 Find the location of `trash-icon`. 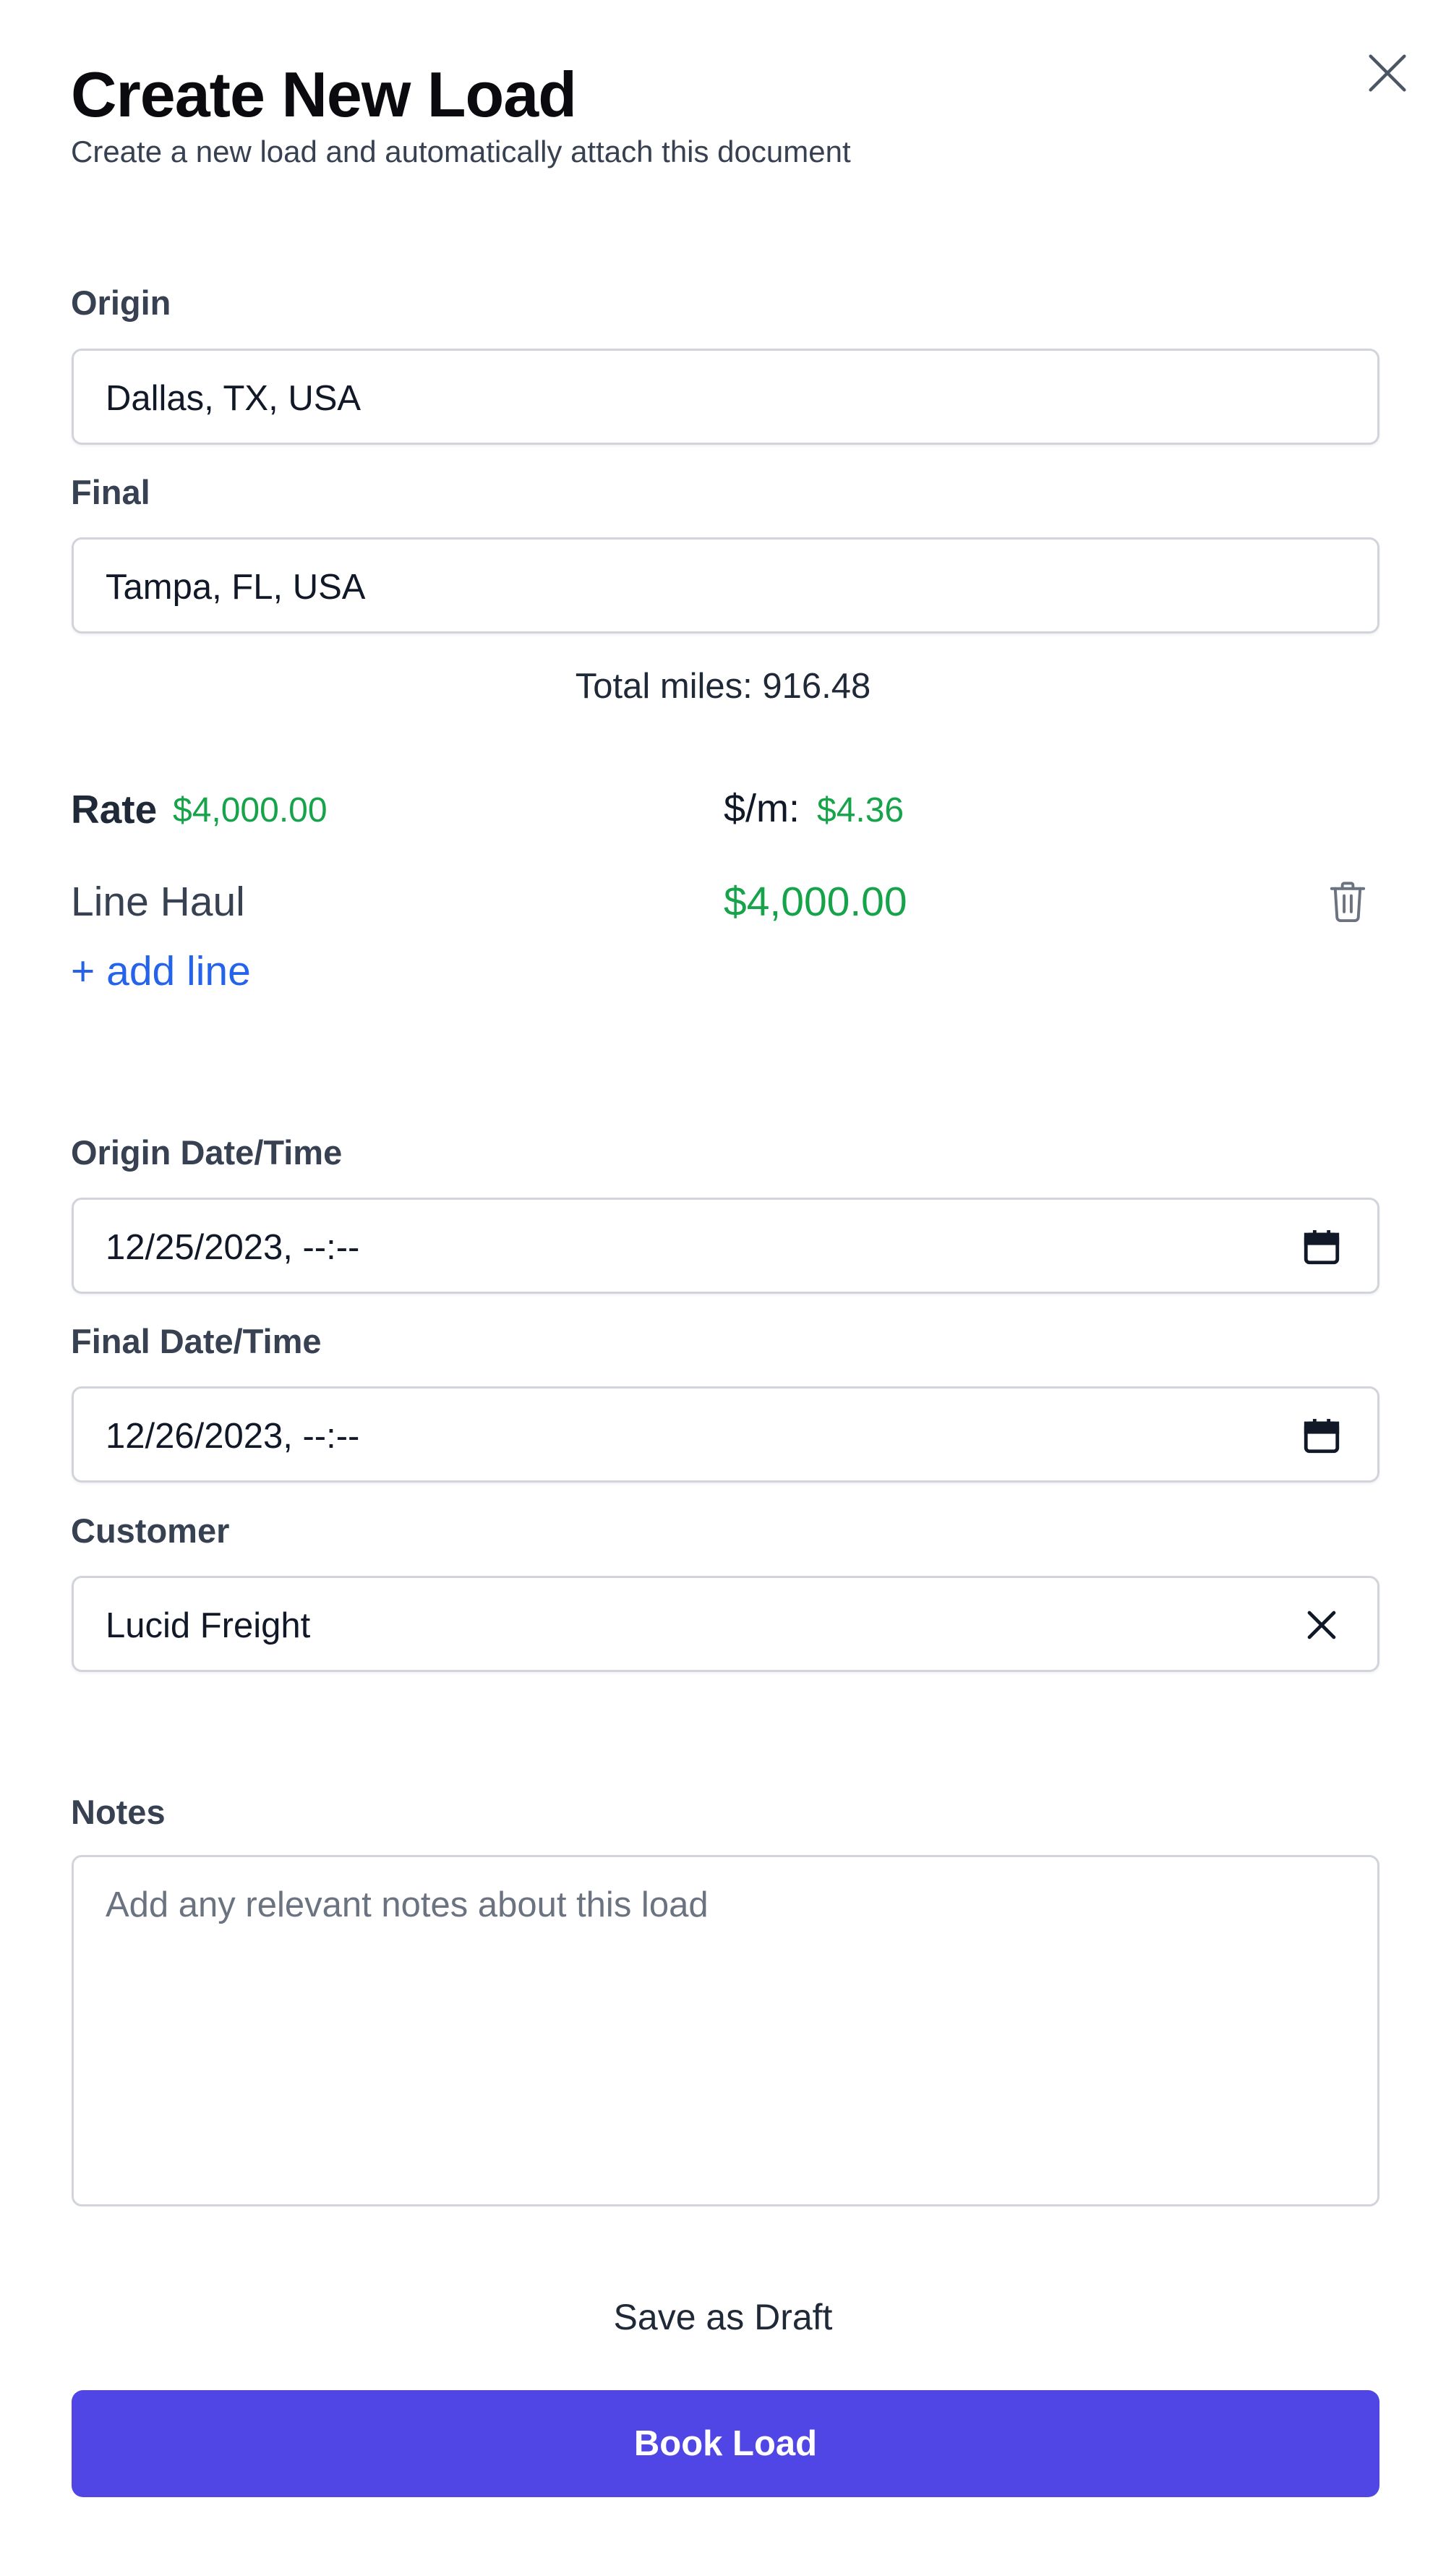

trash-icon is located at coordinates (1347, 901).